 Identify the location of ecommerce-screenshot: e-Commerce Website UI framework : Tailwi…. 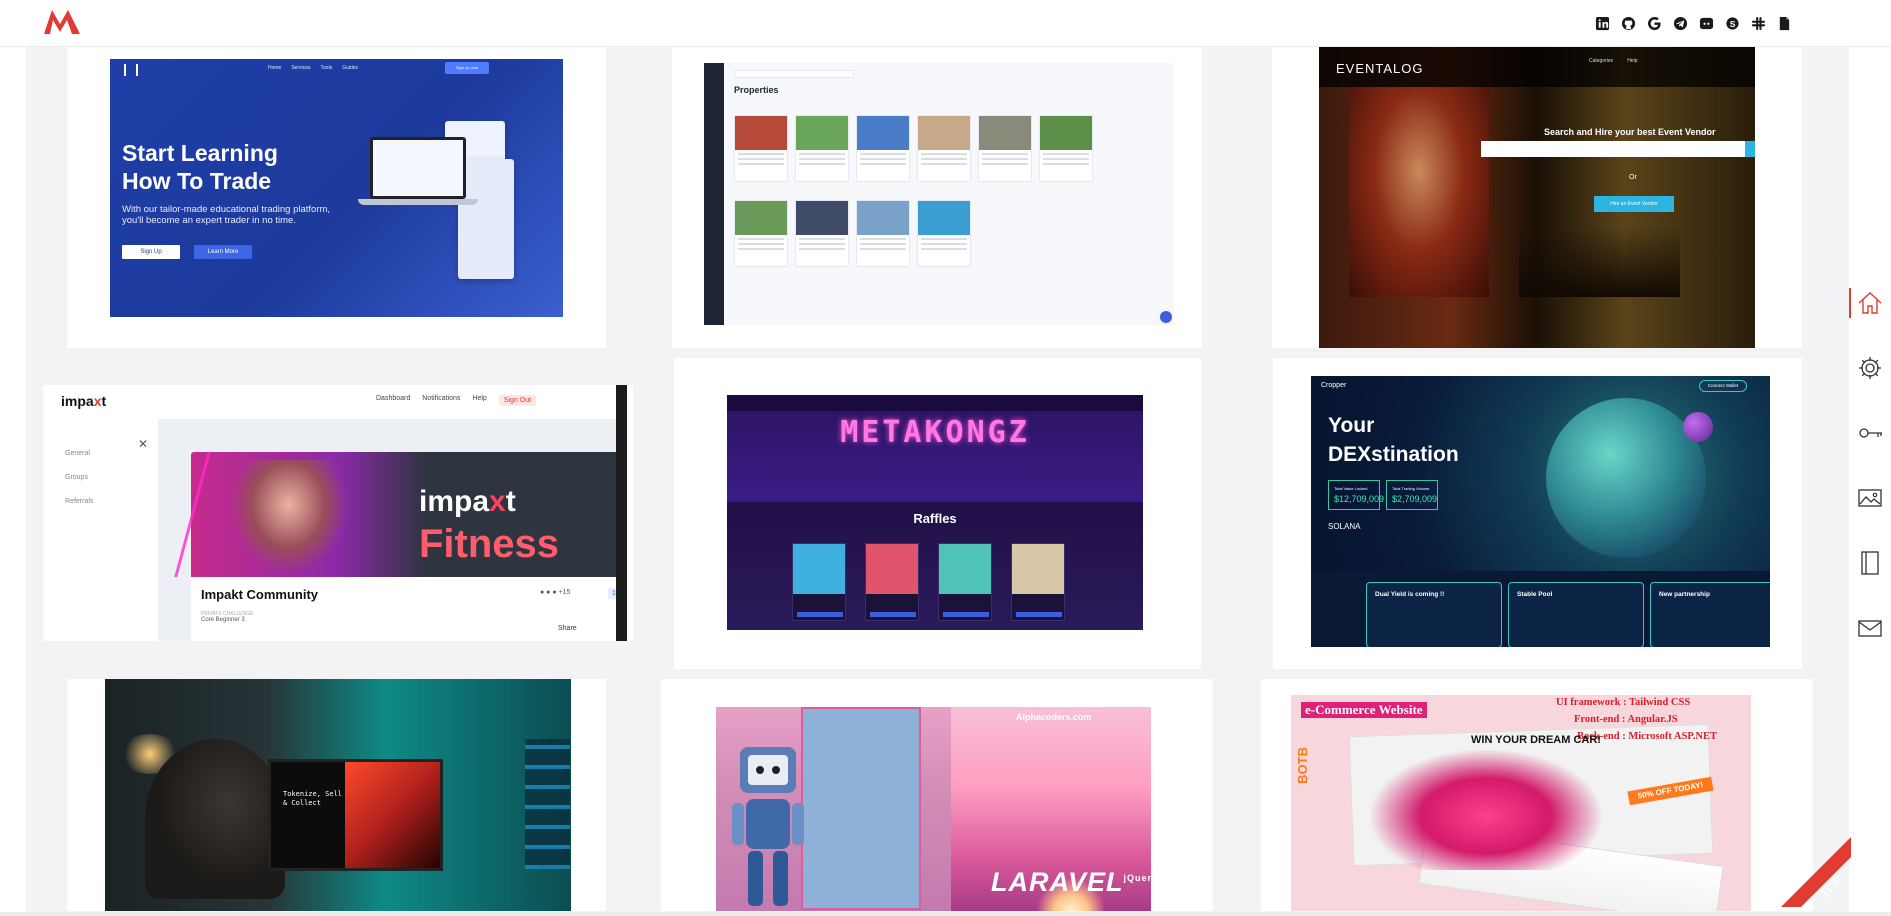
(1521, 803).